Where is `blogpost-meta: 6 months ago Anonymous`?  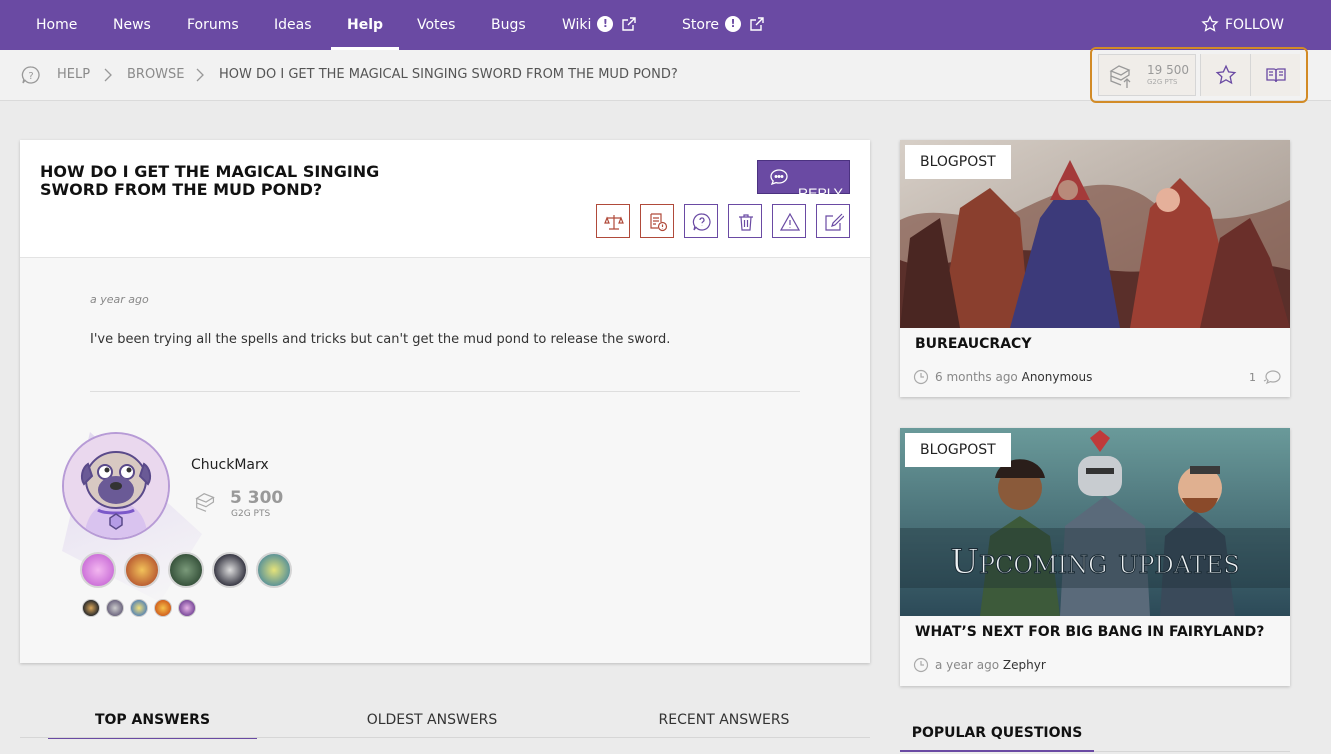 blogpost-meta: 6 months ago Anonymous is located at coordinates (1002, 377).